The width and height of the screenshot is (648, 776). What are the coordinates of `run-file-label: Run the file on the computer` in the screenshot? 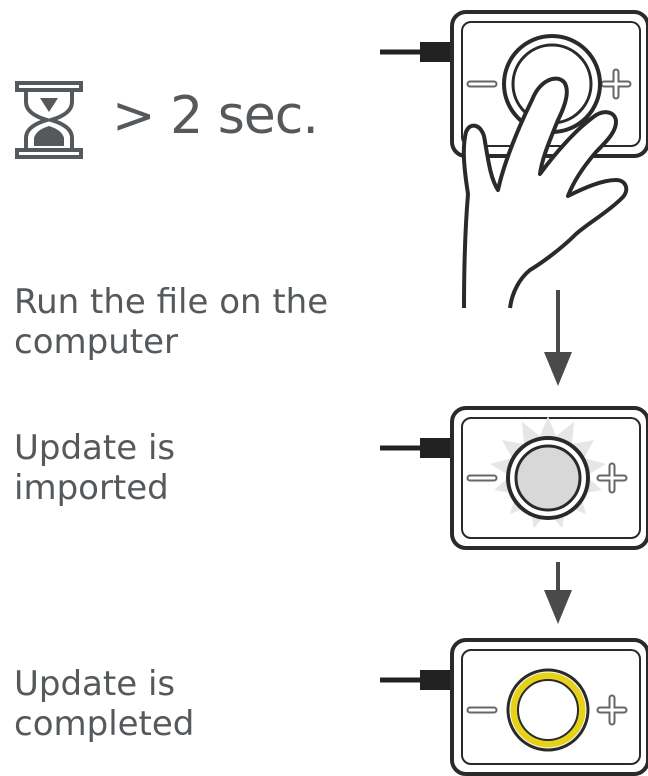 It's located at (171, 322).